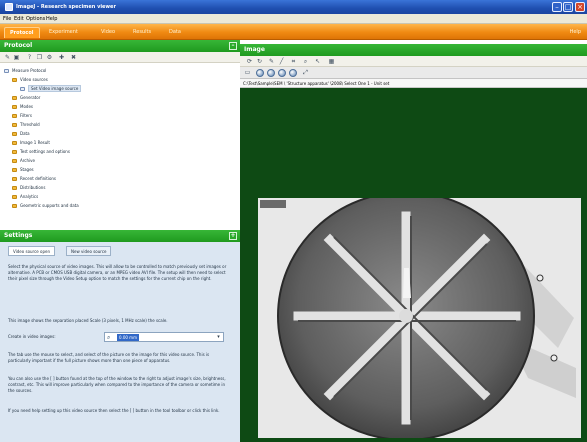 This screenshot has width=587, height=442. Describe the element at coordinates (108, 337) in the screenshot. I see `magnifier-icon: ⌕` at that location.